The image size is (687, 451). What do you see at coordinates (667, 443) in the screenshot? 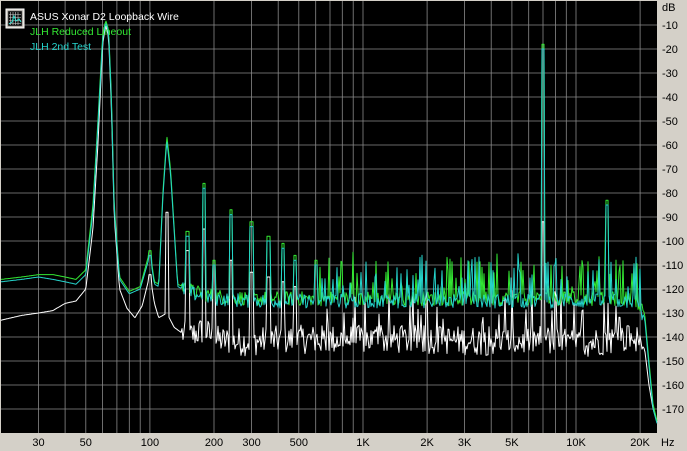
I see `x-axis-label: Hz` at bounding box center [667, 443].